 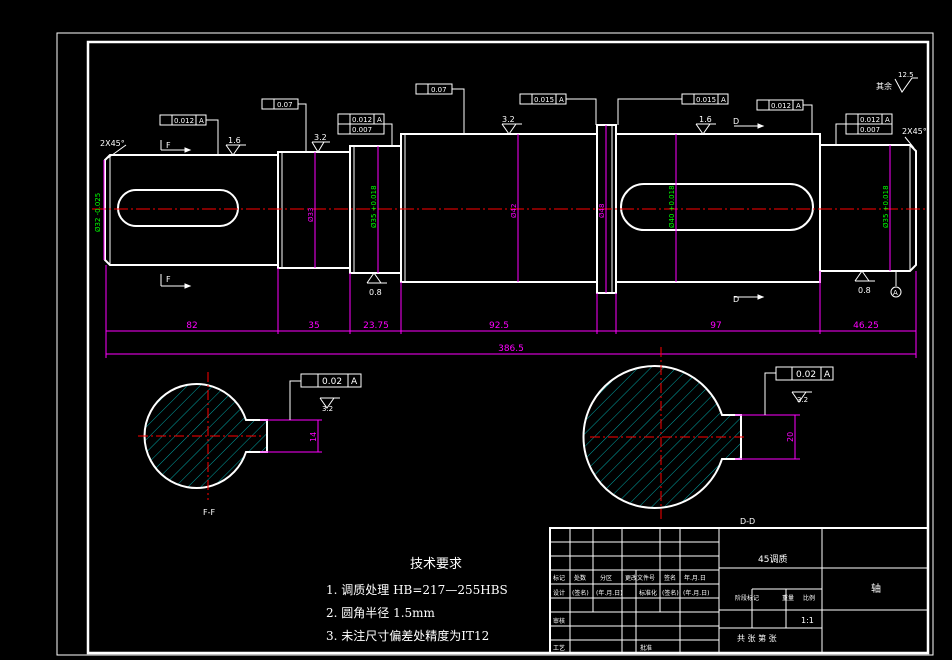 What do you see at coordinates (327, 409) in the screenshot?
I see `section-ff-roughness: 3.2` at bounding box center [327, 409].